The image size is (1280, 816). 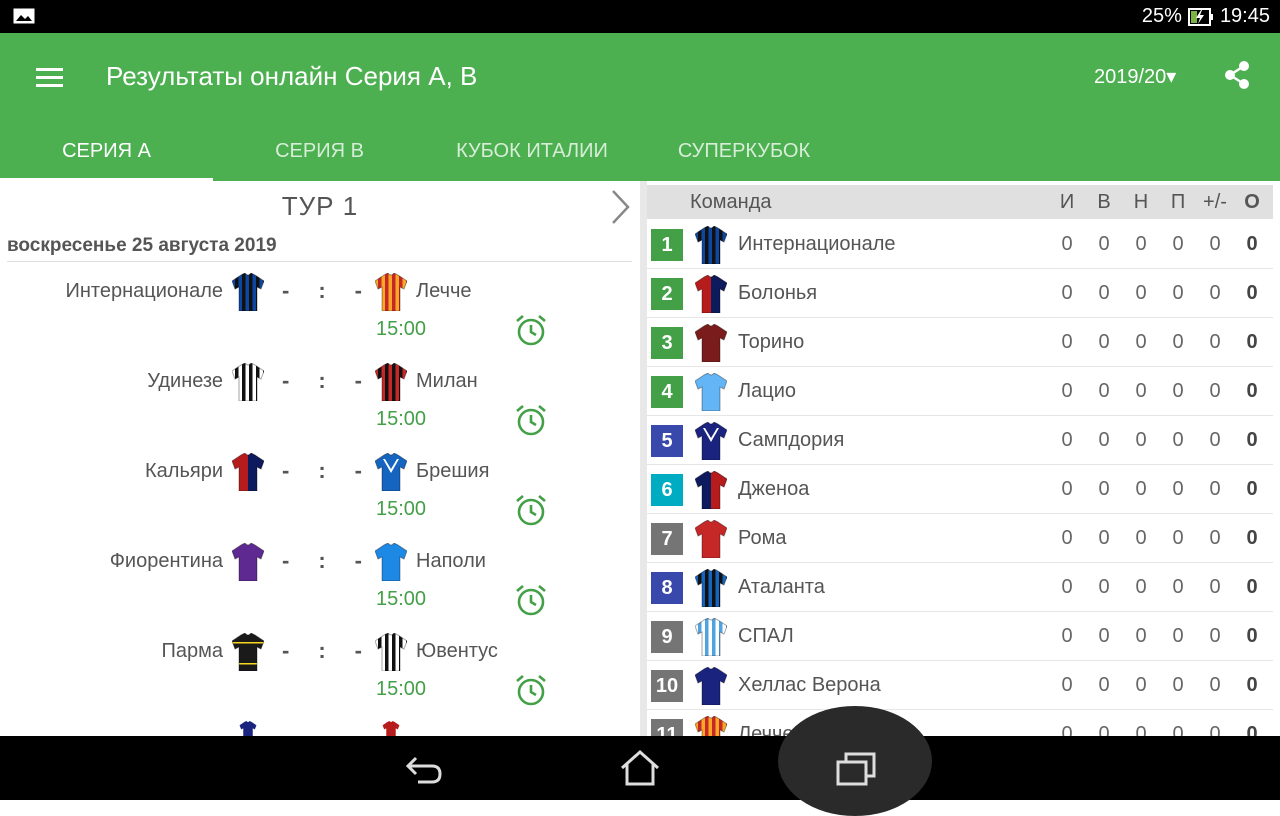 What do you see at coordinates (319, 151) in the screenshot?
I see `tab-serie-b: СЕРИЯ В` at bounding box center [319, 151].